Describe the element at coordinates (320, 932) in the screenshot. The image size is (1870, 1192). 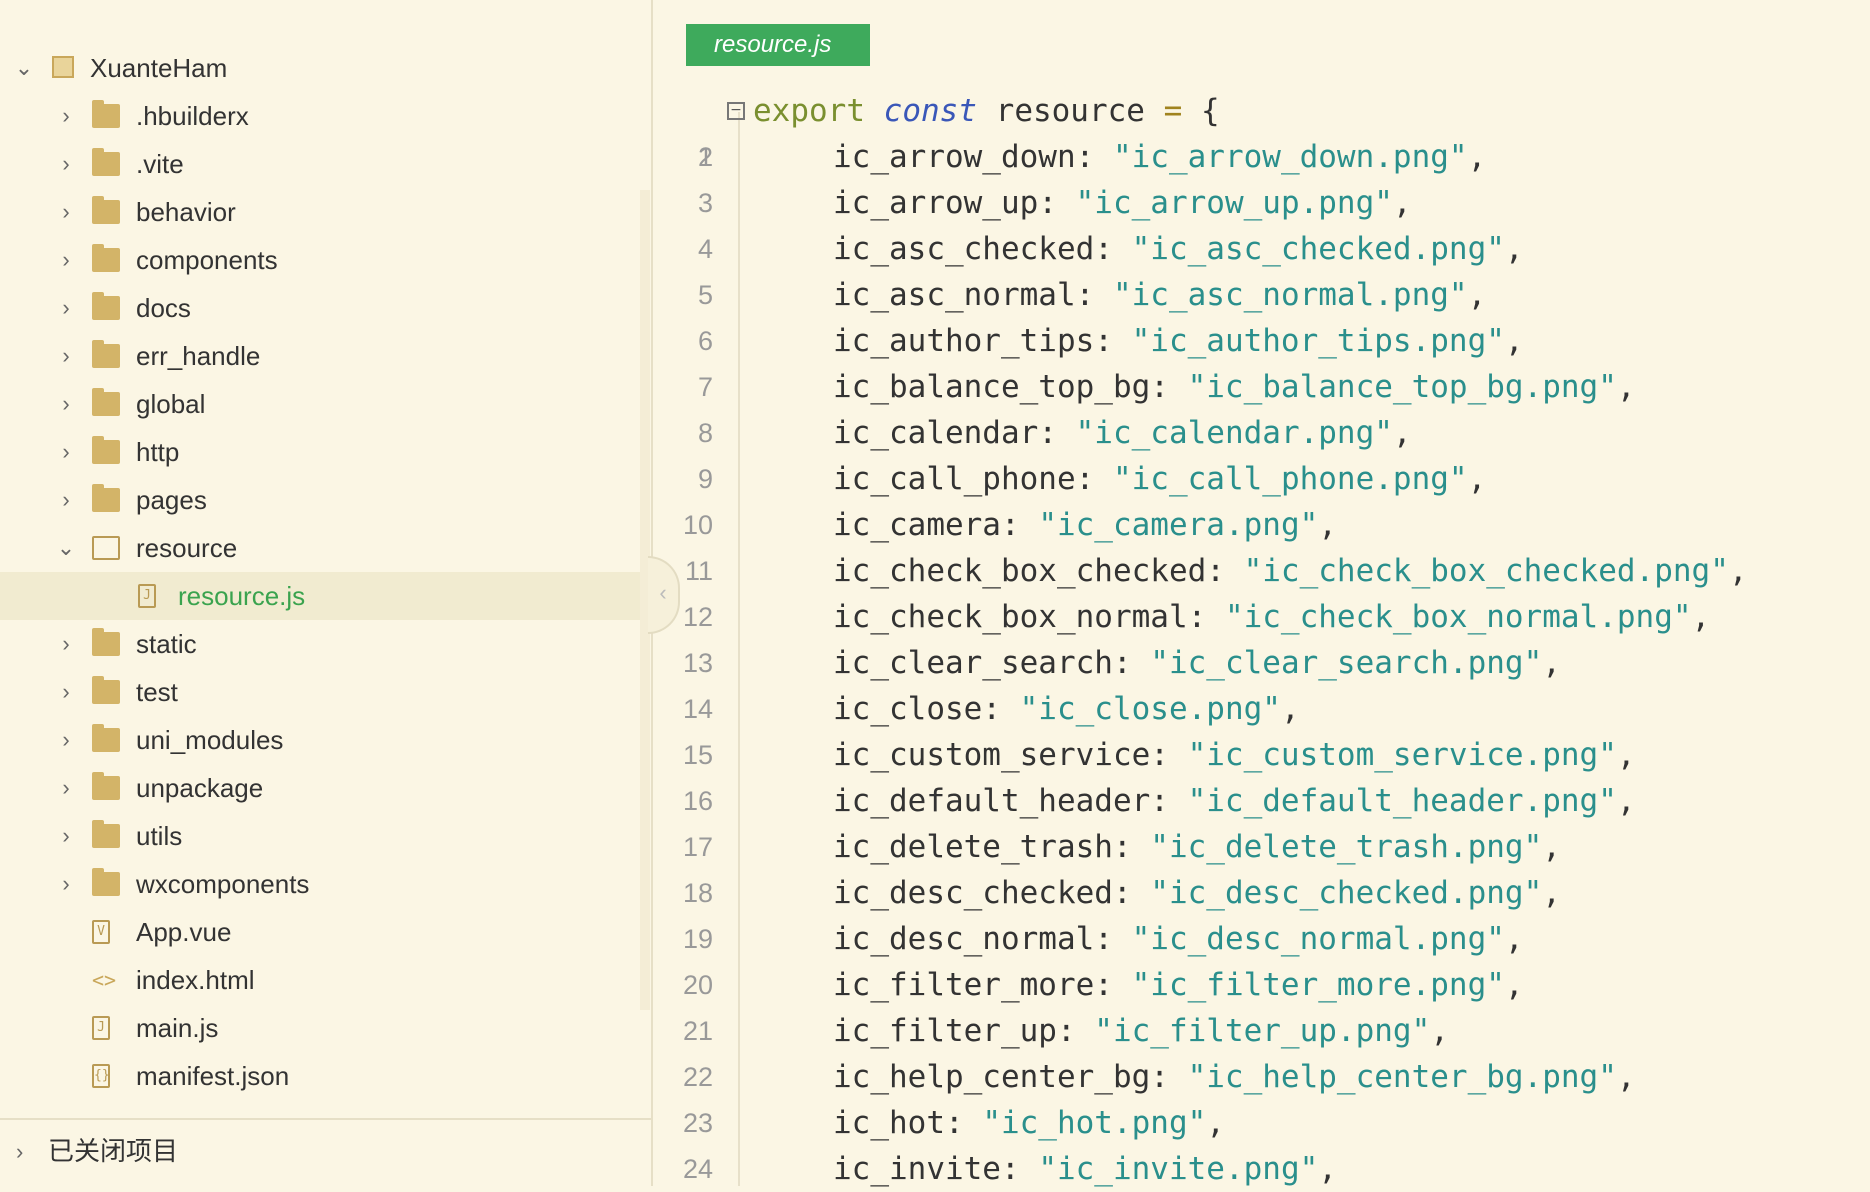
I see `tree-item: V App.vue` at that location.